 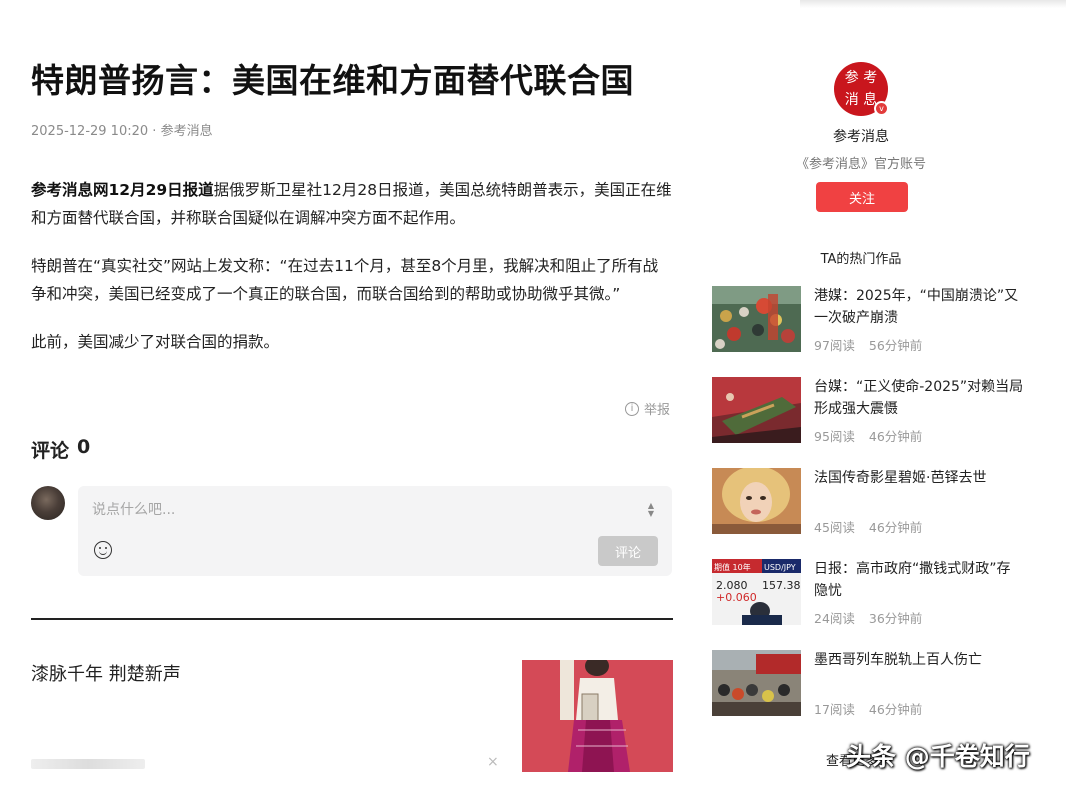 What do you see at coordinates (48, 503) in the screenshot?
I see `user-avatar` at bounding box center [48, 503].